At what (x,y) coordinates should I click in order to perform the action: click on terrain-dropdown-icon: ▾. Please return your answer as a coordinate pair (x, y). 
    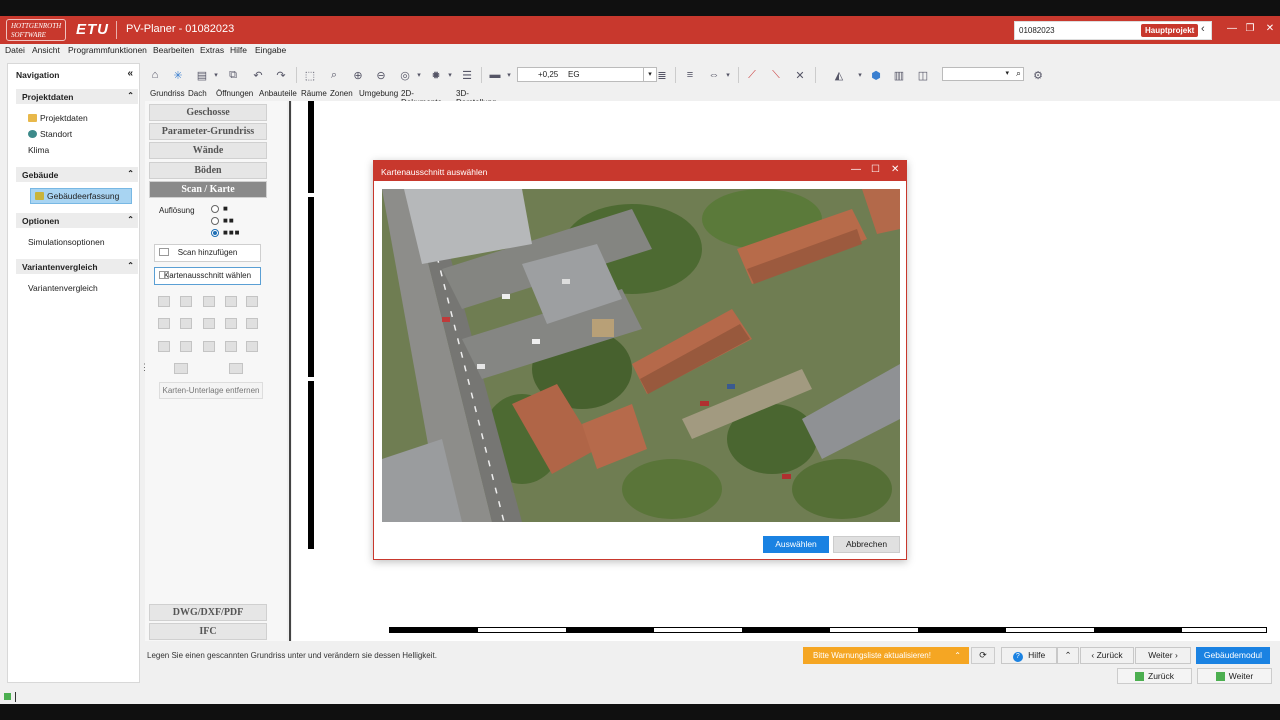
    Looking at the image, I should click on (860, 75).